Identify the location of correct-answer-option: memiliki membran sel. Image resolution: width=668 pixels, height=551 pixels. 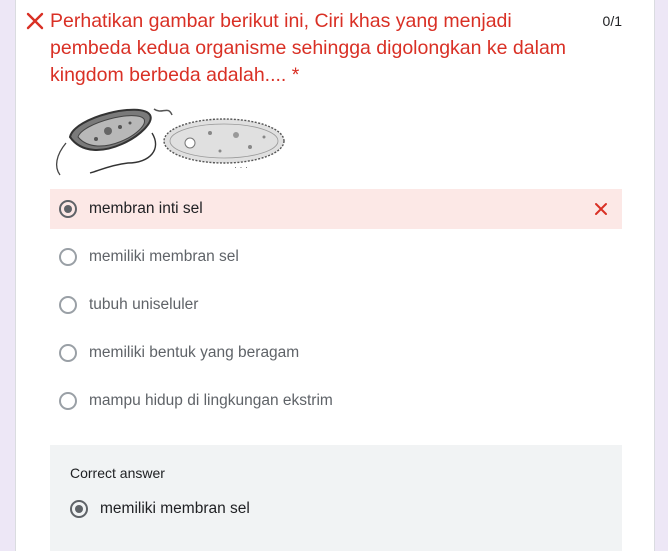
(160, 509).